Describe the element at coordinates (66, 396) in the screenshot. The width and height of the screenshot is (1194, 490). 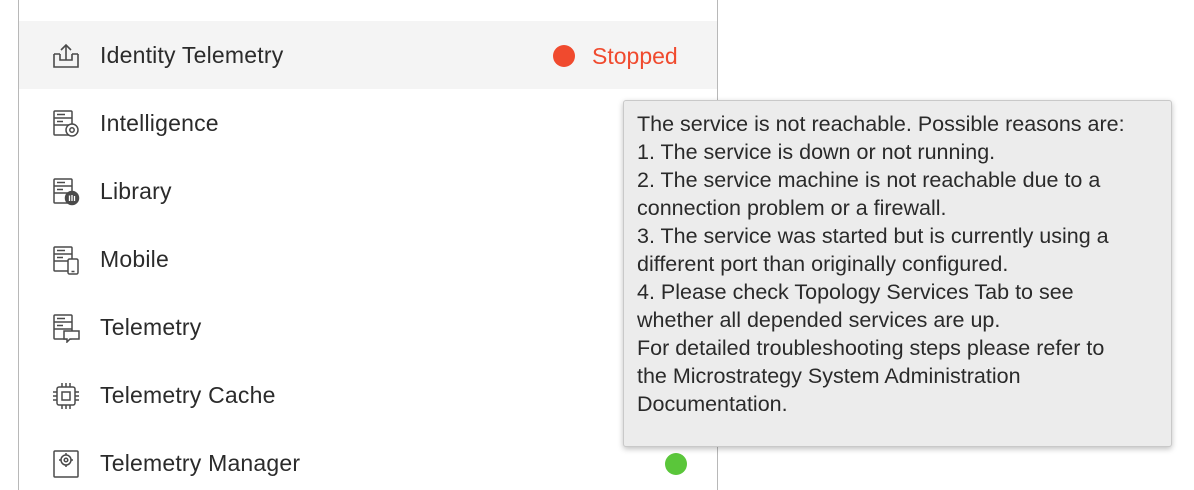
I see `chip-icon` at that location.